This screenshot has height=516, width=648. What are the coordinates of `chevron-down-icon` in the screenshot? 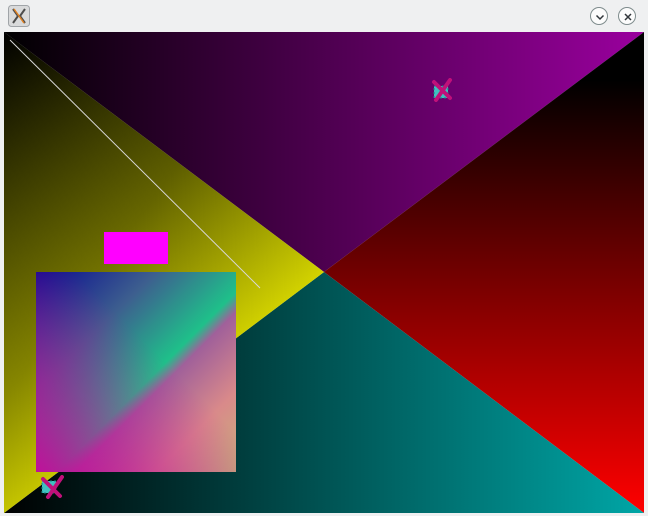 It's located at (600, 17).